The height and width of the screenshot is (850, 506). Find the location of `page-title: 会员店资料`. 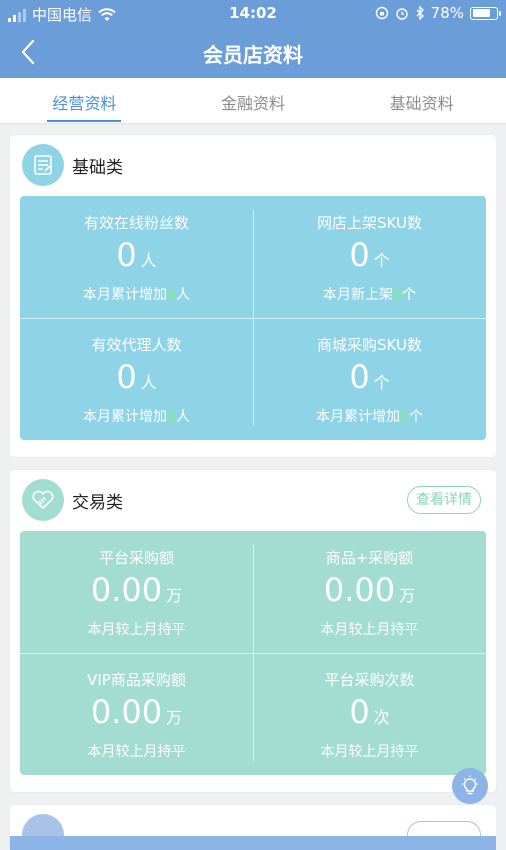

page-title: 会员店资料 is located at coordinates (253, 55).